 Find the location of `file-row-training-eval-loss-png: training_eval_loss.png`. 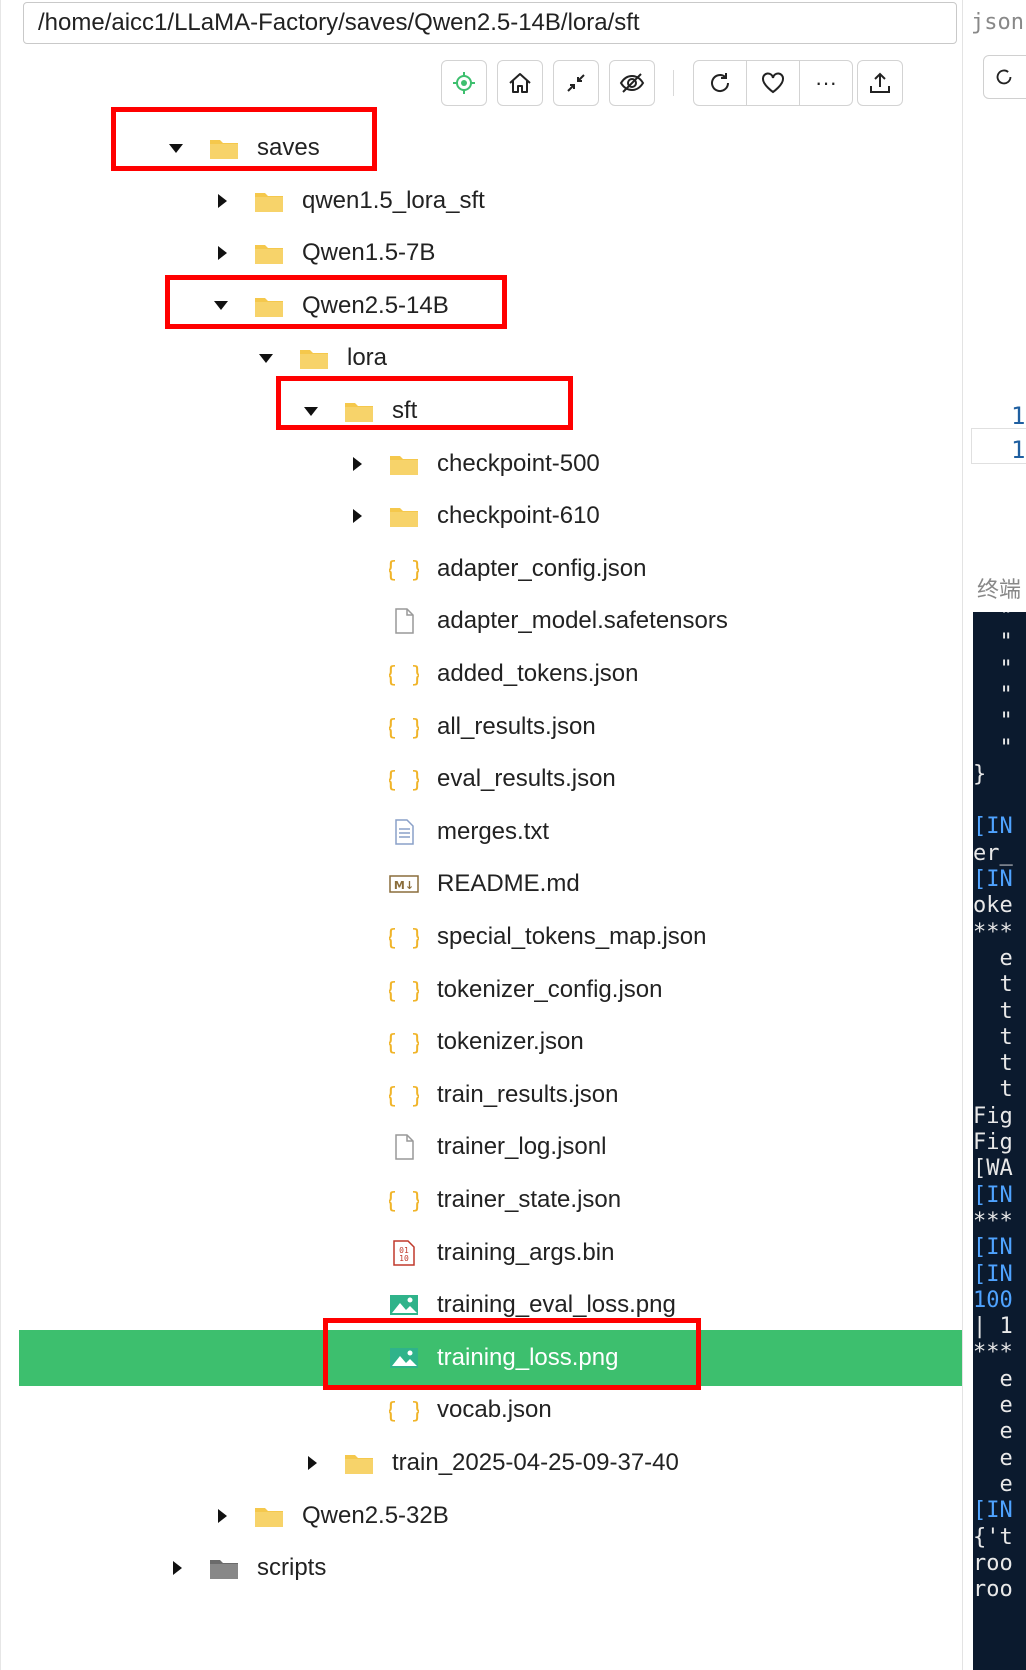

file-row-training-eval-loss-png: training_eval_loss.png is located at coordinates (491, 1305).